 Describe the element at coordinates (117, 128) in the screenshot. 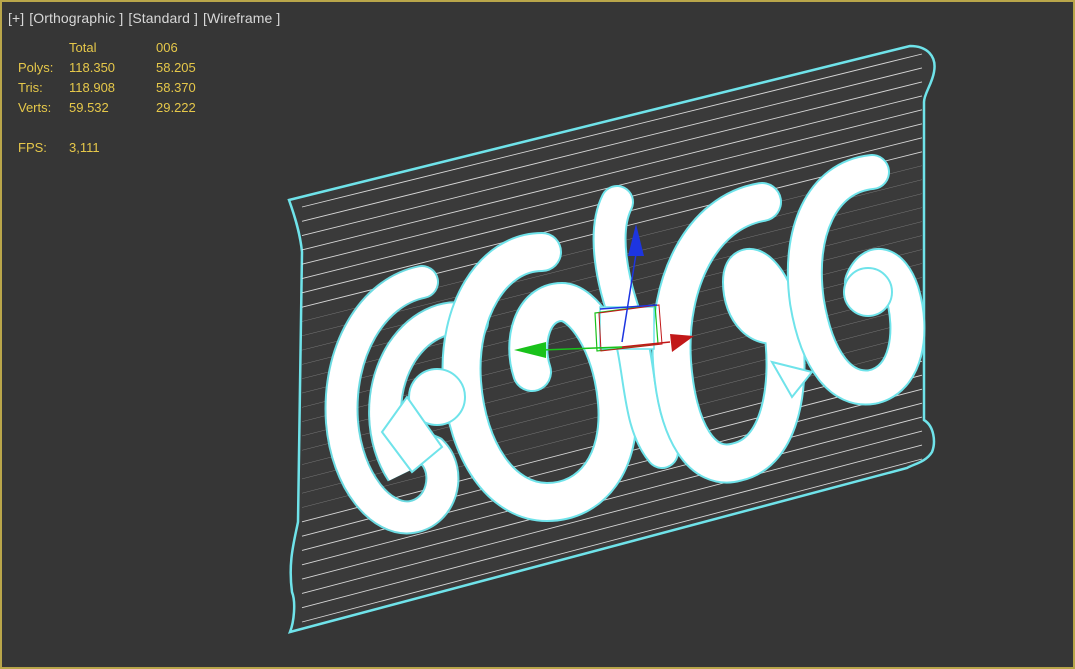

I see `stats-spacer` at that location.